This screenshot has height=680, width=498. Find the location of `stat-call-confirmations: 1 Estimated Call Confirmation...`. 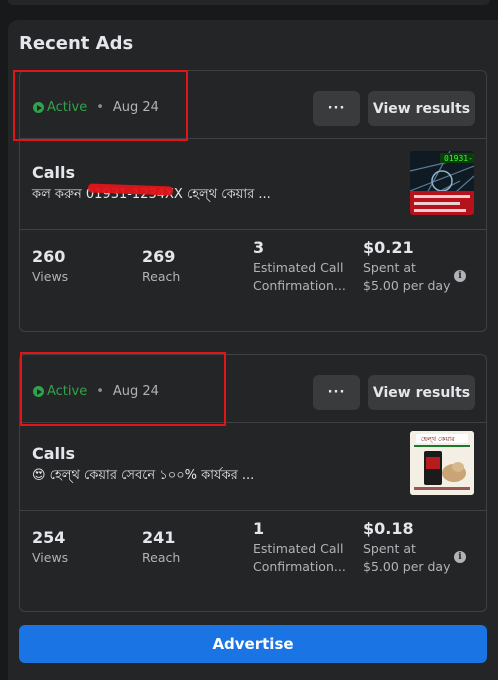

stat-call-confirmations: 1 Estimated Call Confirmation... is located at coordinates (303, 547).